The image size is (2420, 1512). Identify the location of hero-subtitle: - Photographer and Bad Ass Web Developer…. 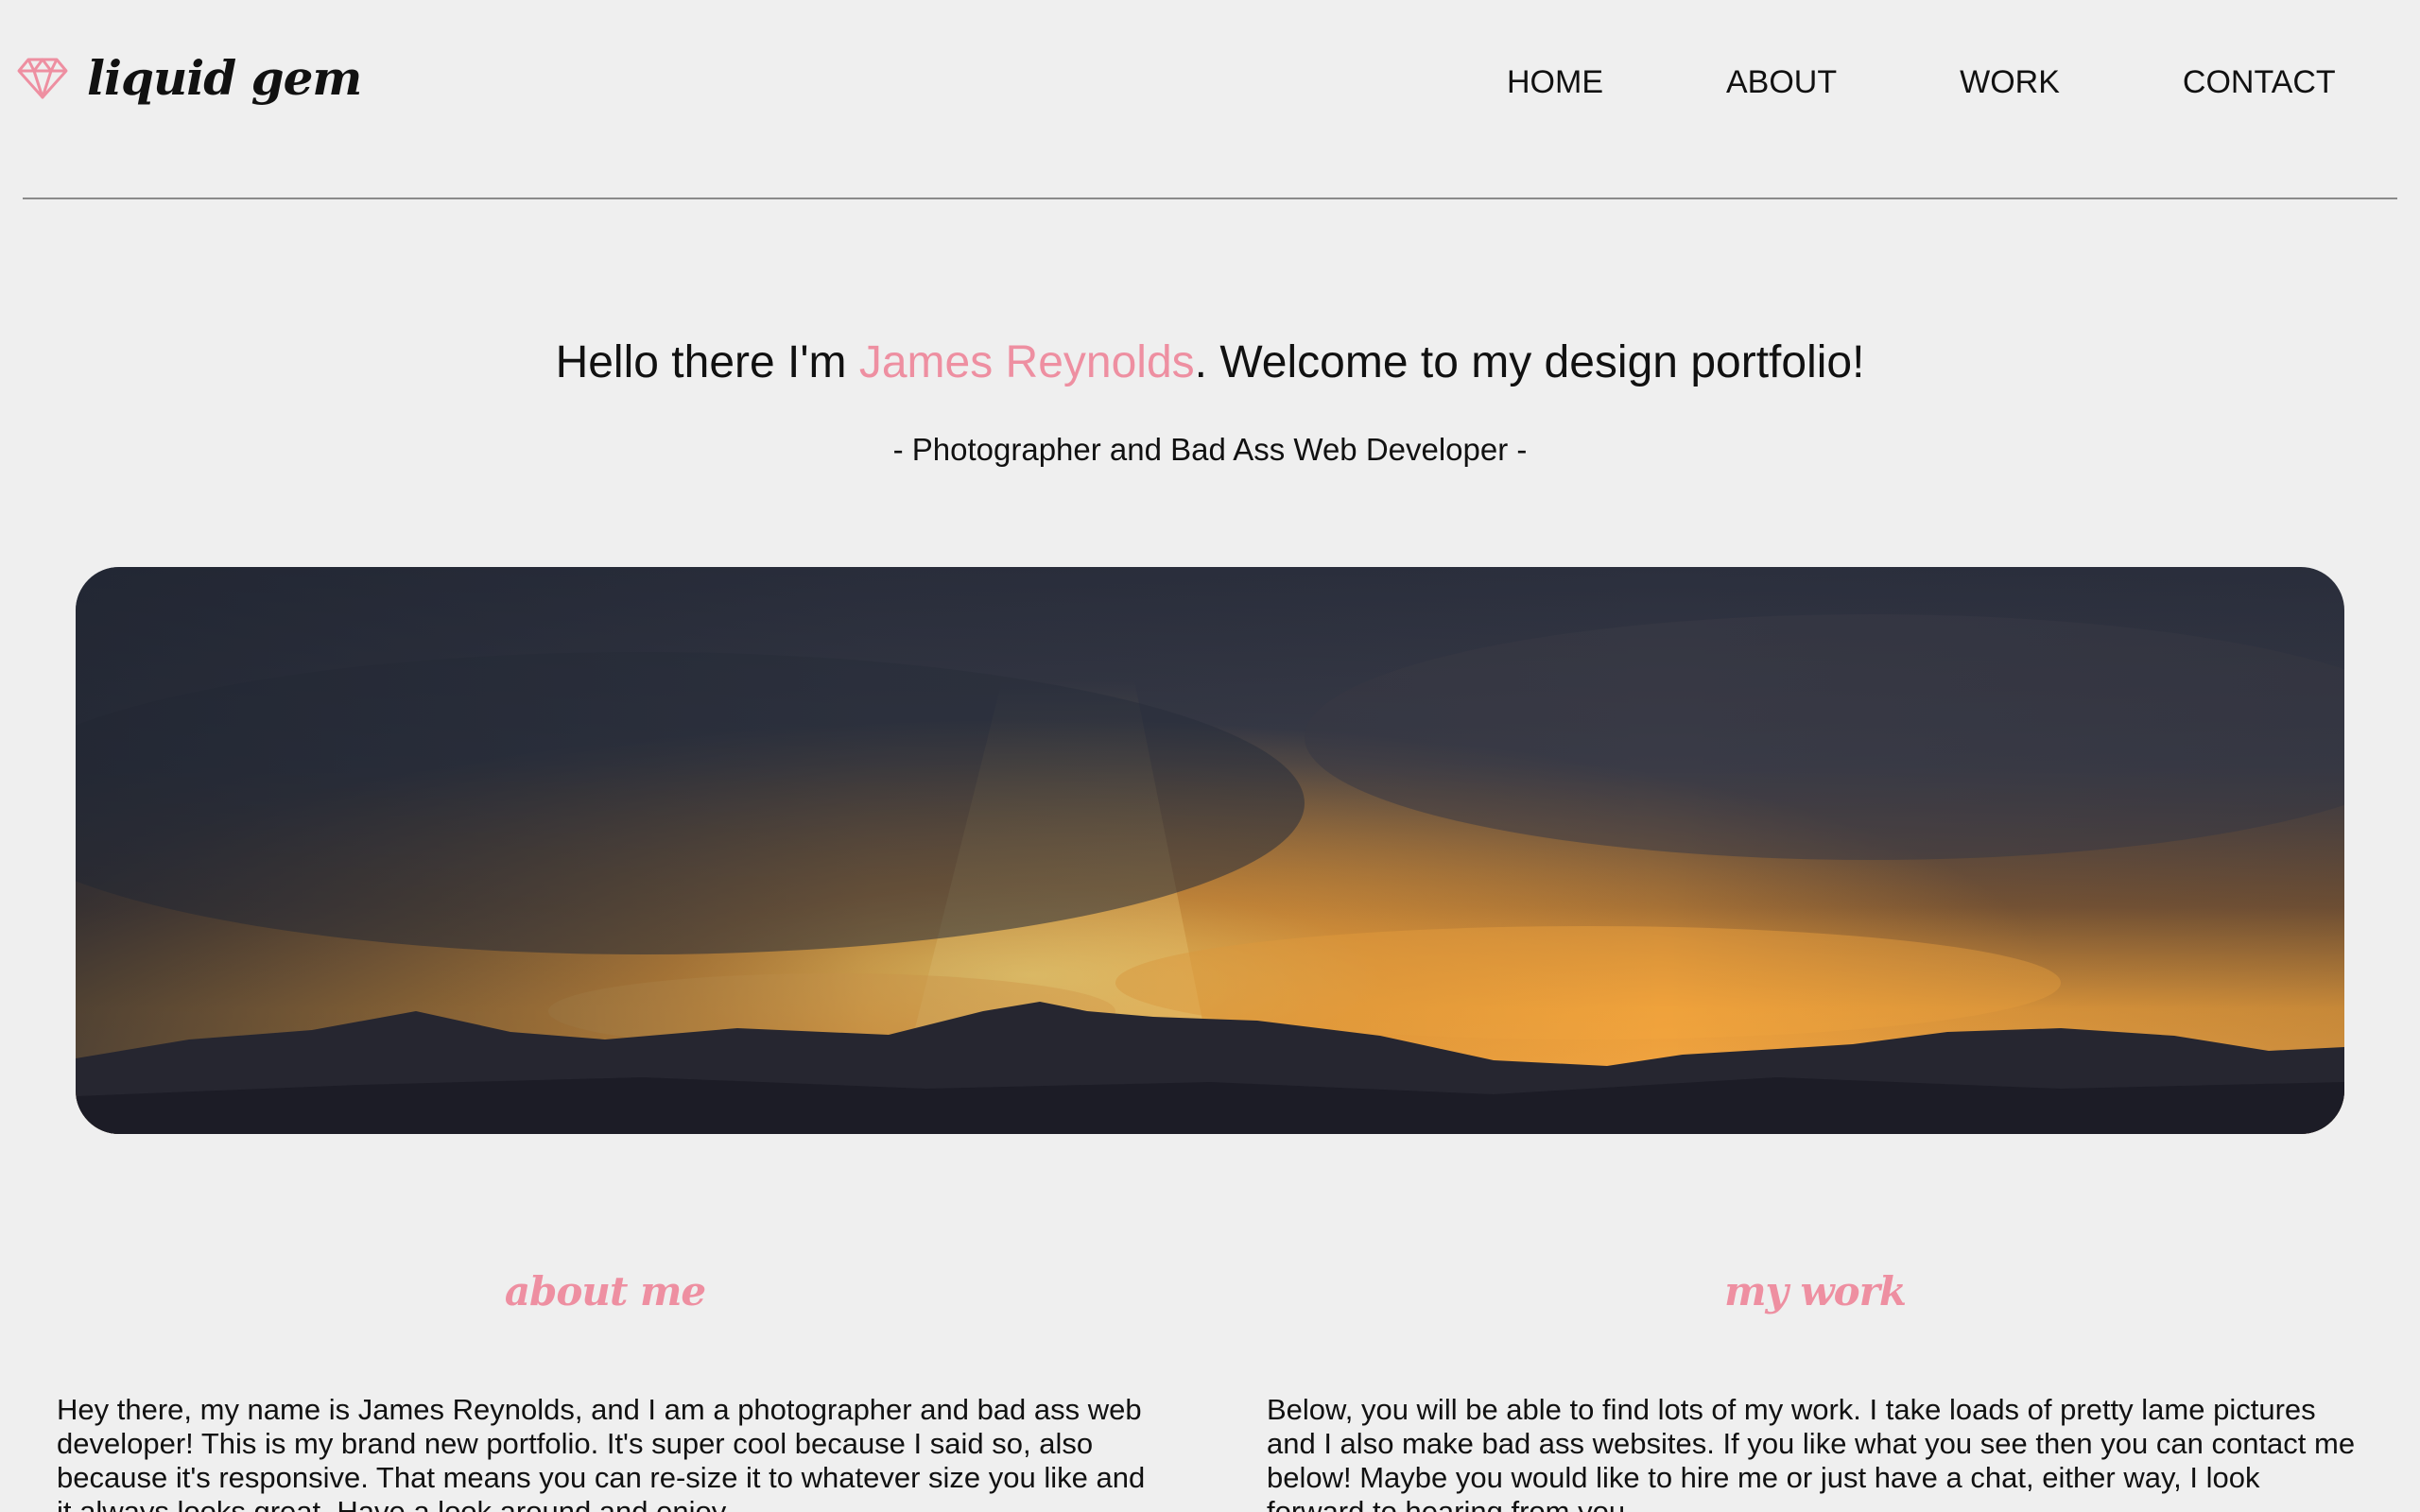
(1210, 449).